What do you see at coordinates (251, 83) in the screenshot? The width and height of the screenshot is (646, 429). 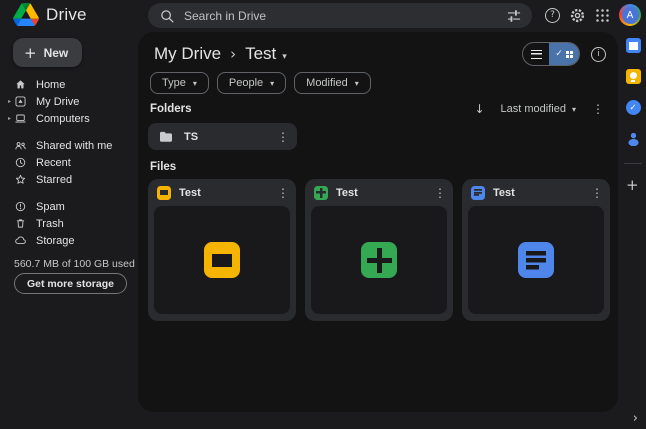 I see `filter-chip-people: People ▾` at bounding box center [251, 83].